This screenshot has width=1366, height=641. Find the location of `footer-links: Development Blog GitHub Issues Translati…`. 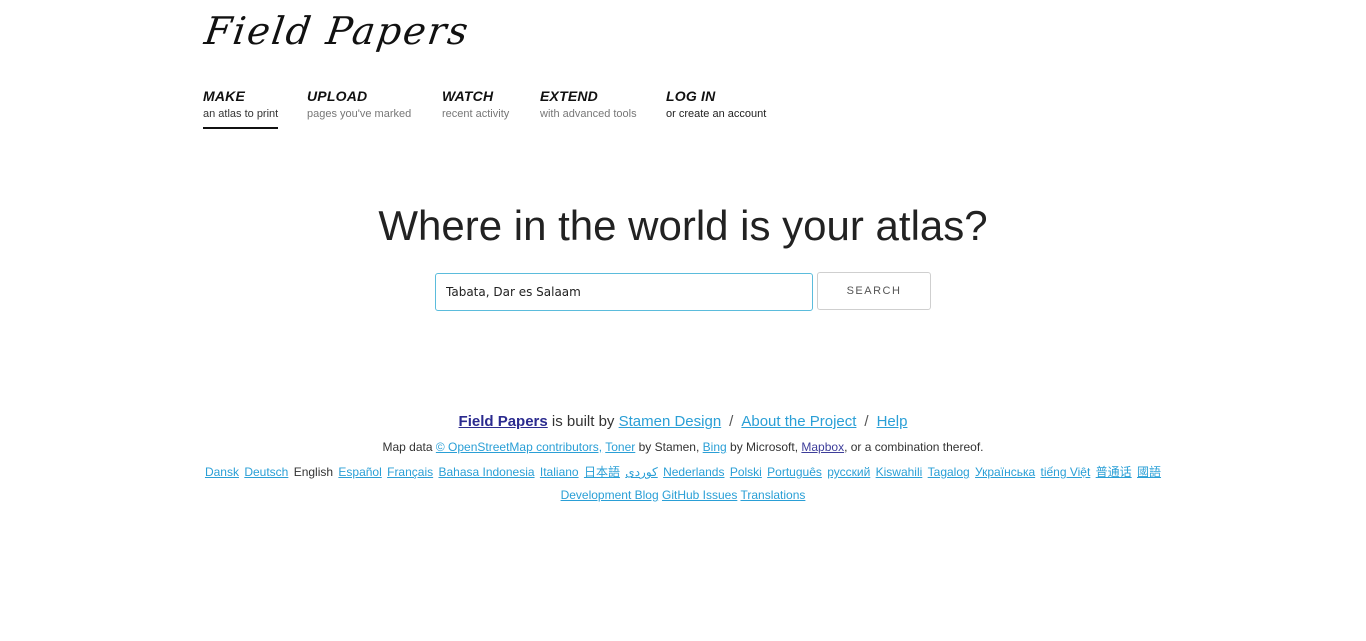

footer-links: Development Blog GitHub Issues Translati… is located at coordinates (683, 495).